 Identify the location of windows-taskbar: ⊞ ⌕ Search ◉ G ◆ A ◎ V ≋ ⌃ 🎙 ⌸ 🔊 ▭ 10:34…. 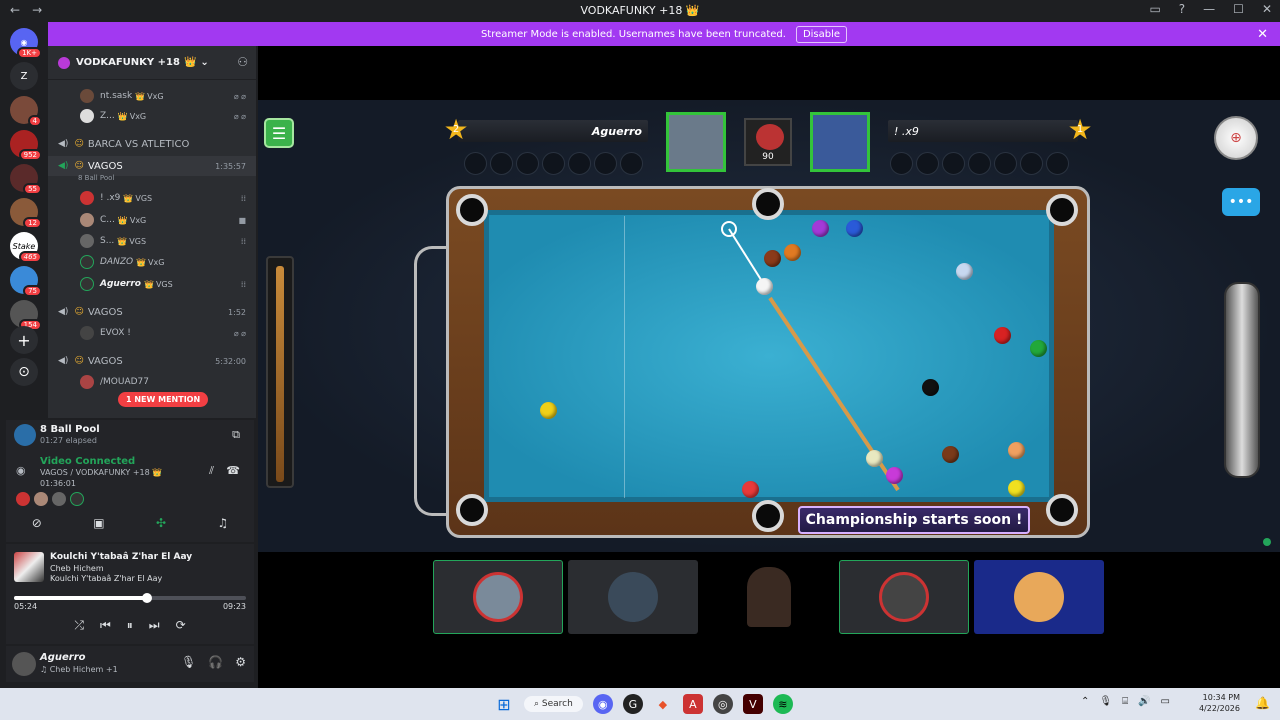
(640, 704).